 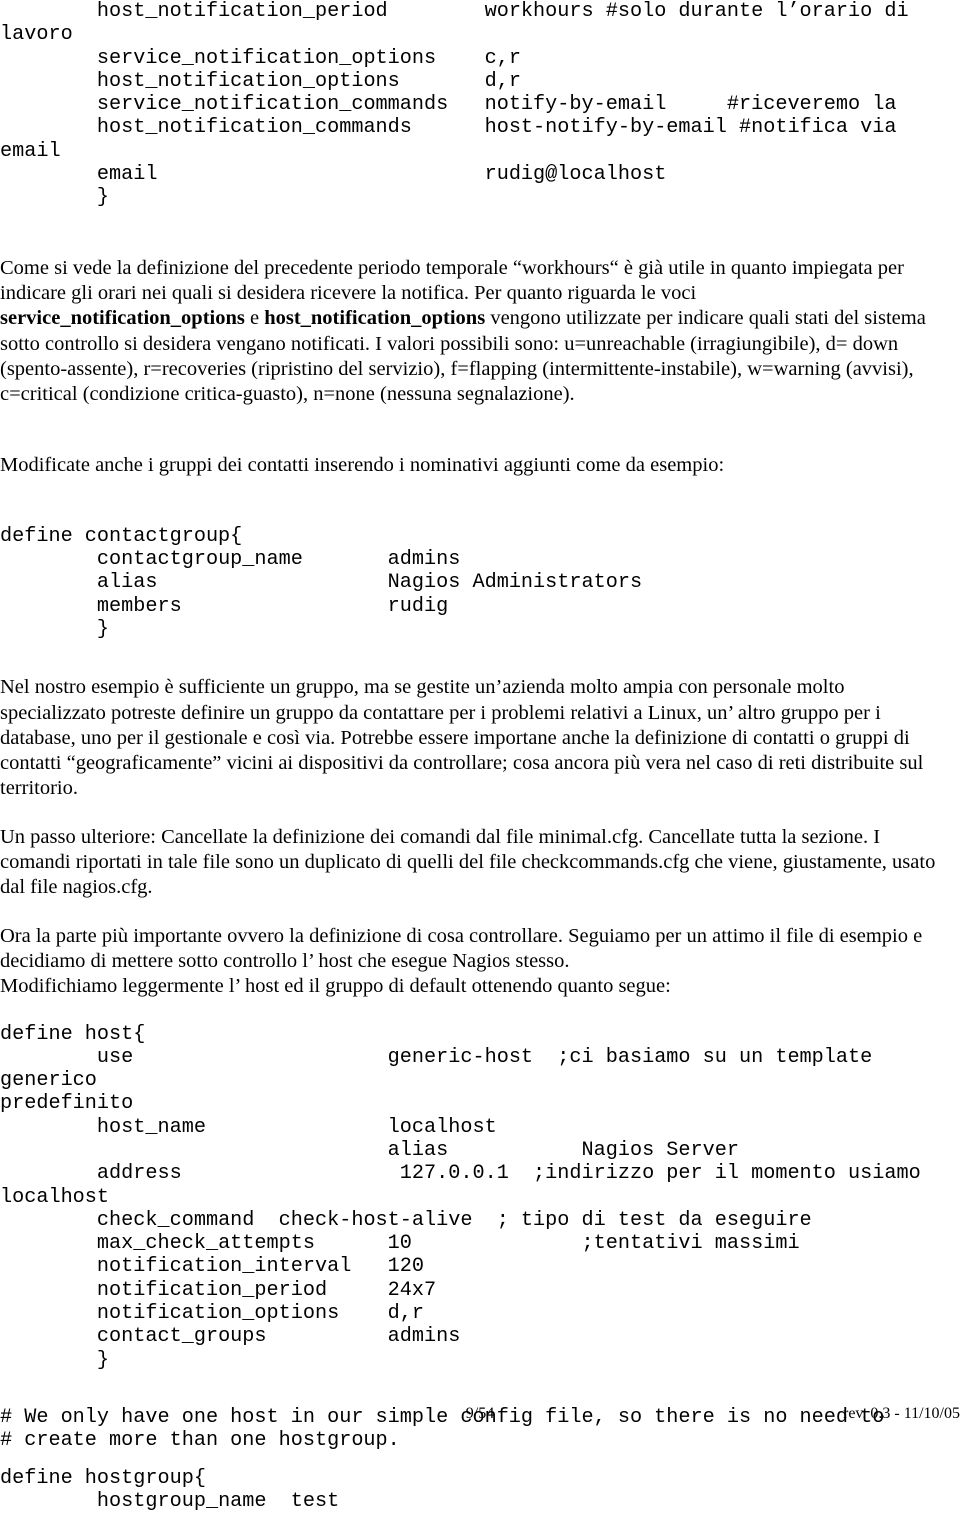 What do you see at coordinates (901, 1413) in the screenshot?
I see `footer-revision: rev. 0.3 - 11/10/05` at bounding box center [901, 1413].